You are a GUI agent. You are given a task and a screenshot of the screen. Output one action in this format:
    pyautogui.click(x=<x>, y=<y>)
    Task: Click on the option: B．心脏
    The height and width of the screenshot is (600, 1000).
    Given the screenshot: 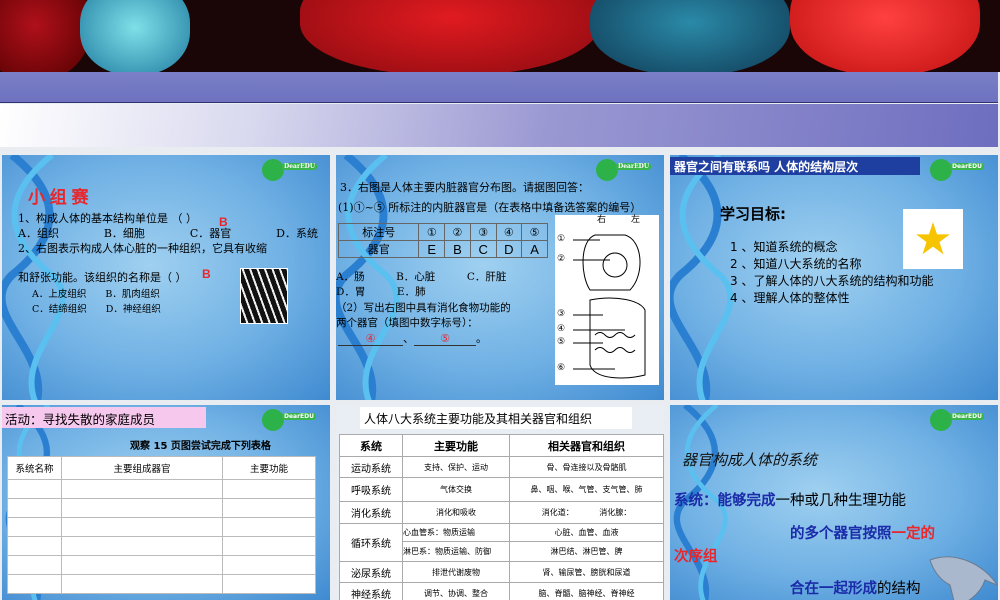 What is the action you would take?
    pyautogui.click(x=416, y=277)
    